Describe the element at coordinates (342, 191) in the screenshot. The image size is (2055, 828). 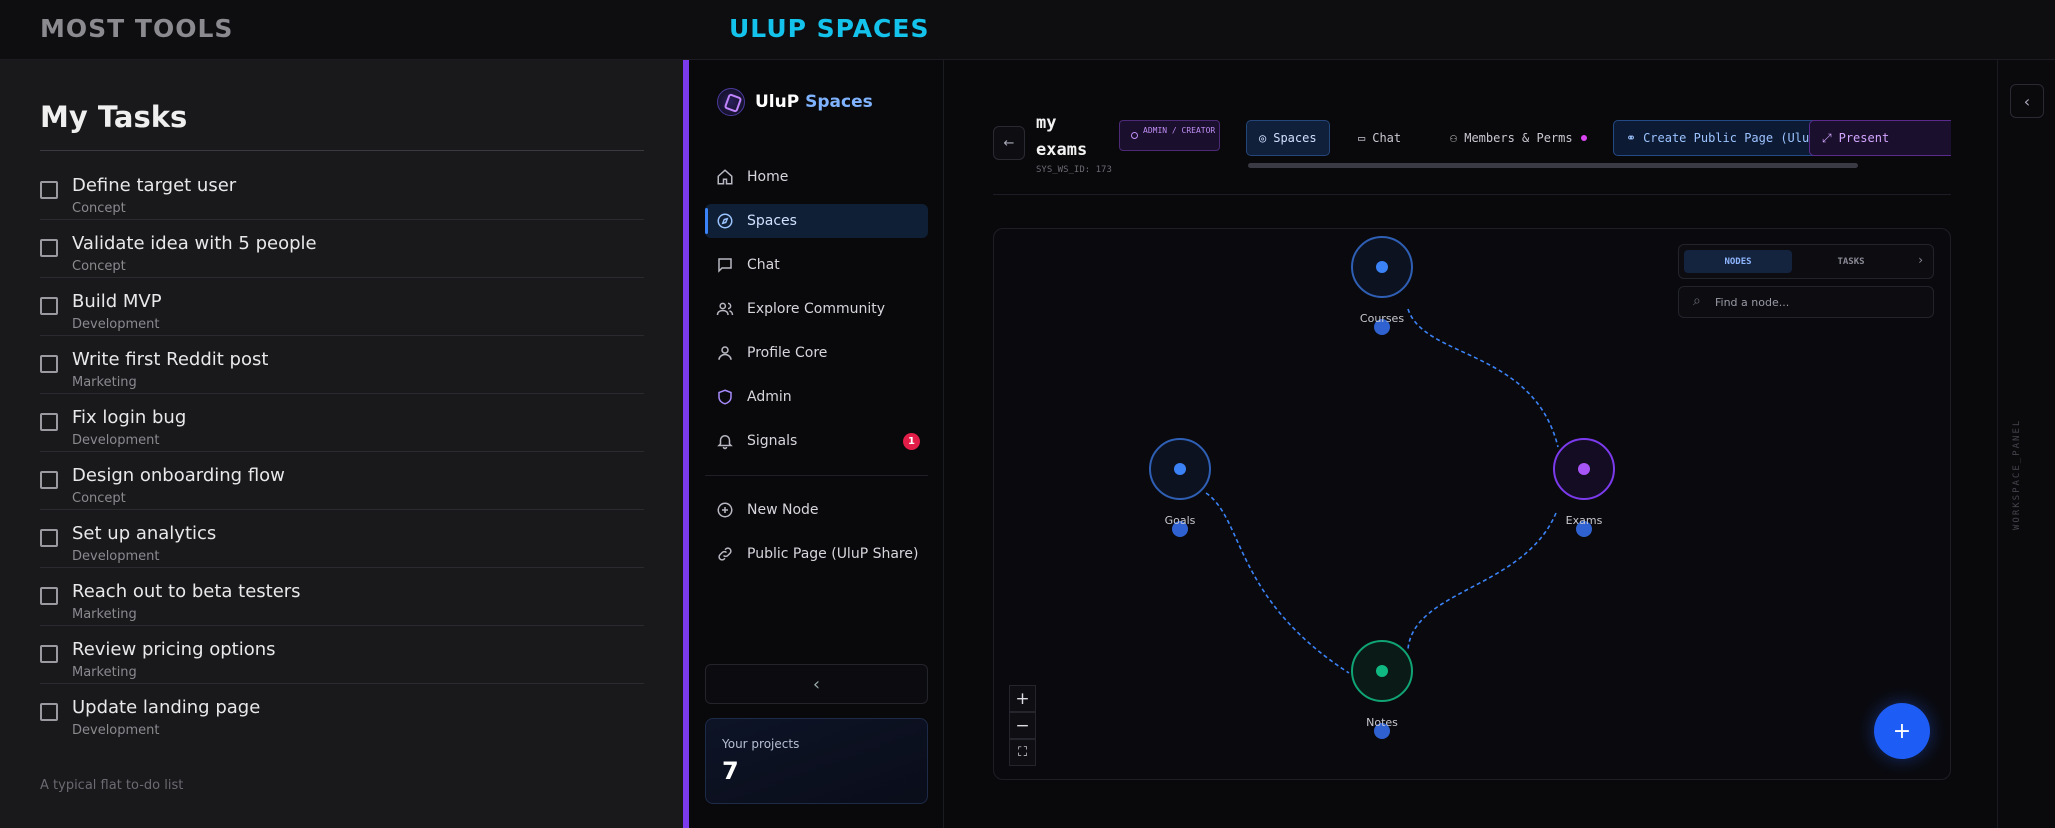
I see `task-row: Define target user Concept` at that location.